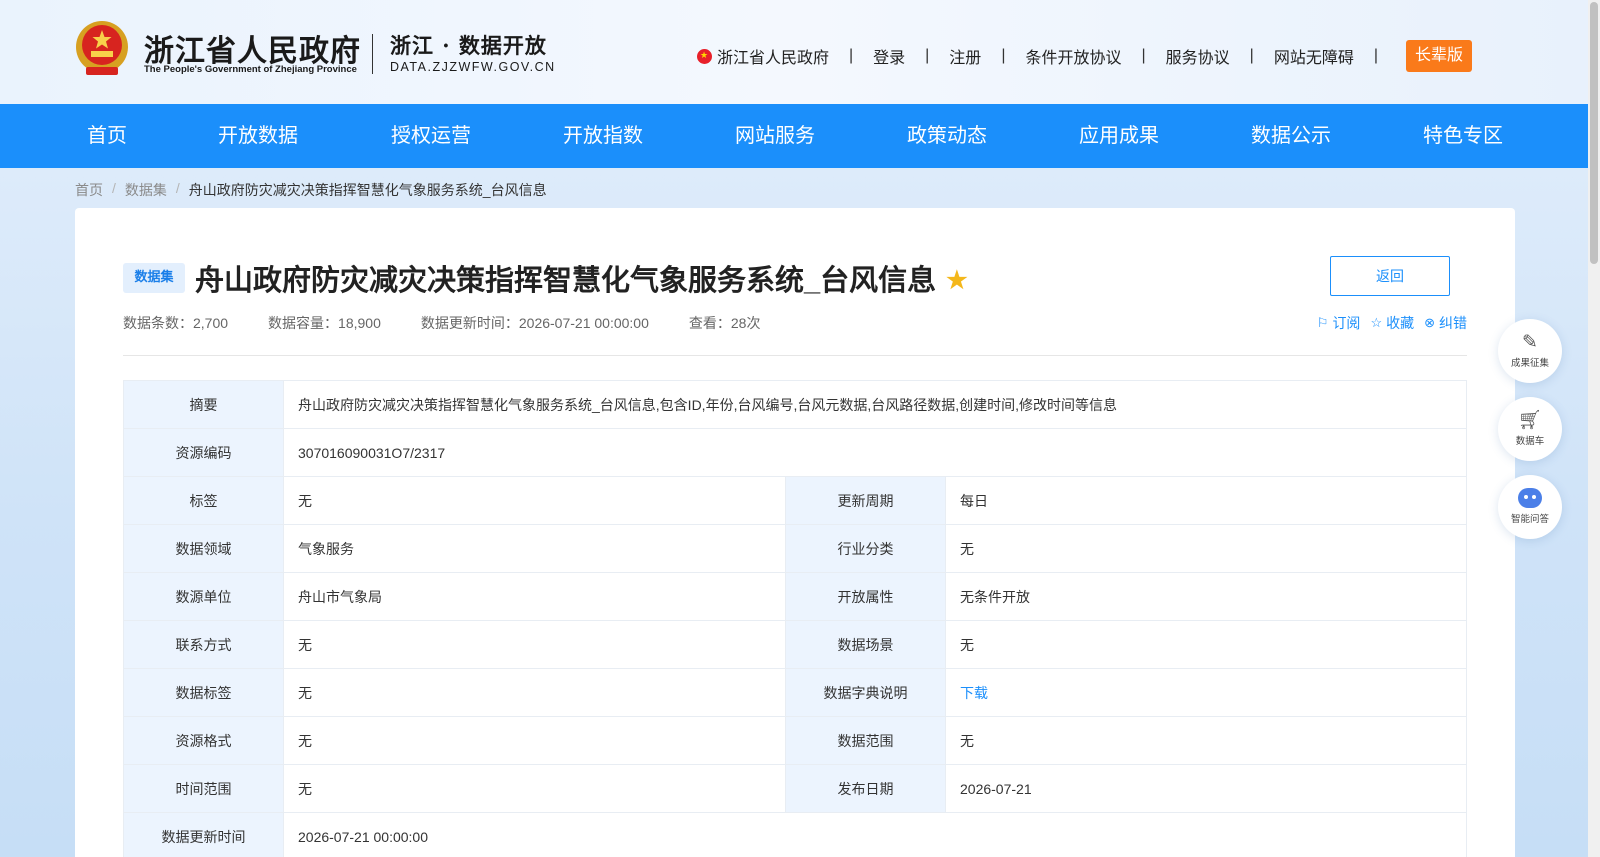  What do you see at coordinates (89, 190) in the screenshot?
I see `breadcrumb-home: 首页` at bounding box center [89, 190].